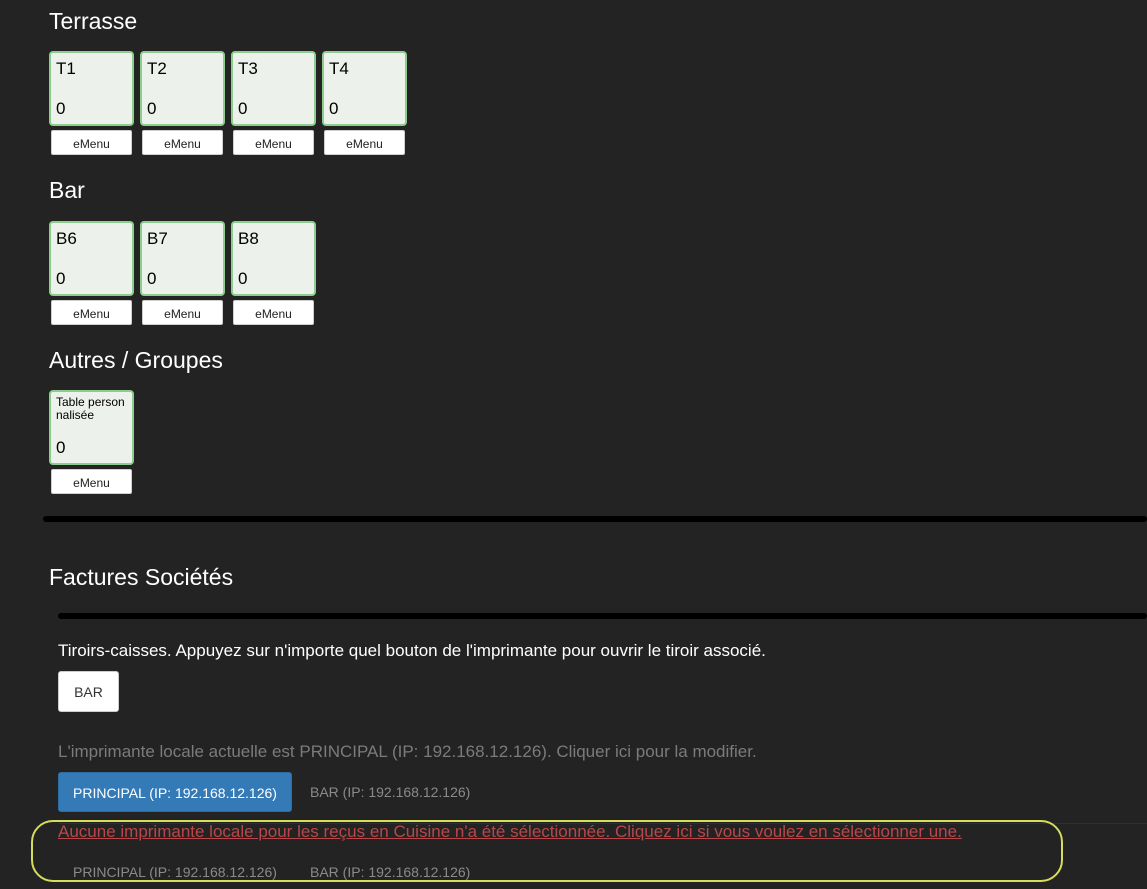 The width and height of the screenshot is (1147, 889). Describe the element at coordinates (390, 872) in the screenshot. I see `kitchen-printer-bar-button: BAR (IP: 192.168.12.126)` at that location.